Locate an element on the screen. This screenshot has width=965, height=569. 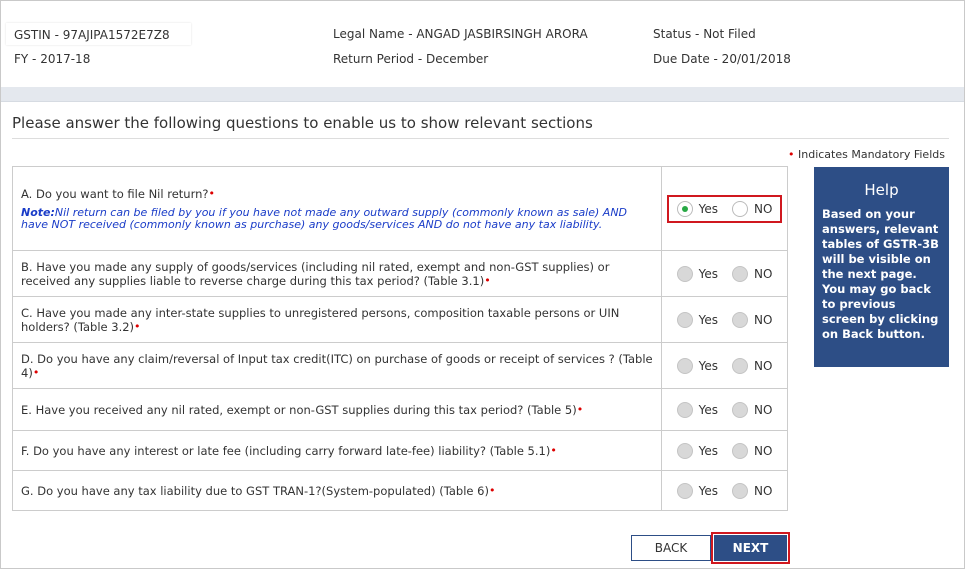
nil-rated-no-radio is located at coordinates (739, 409).